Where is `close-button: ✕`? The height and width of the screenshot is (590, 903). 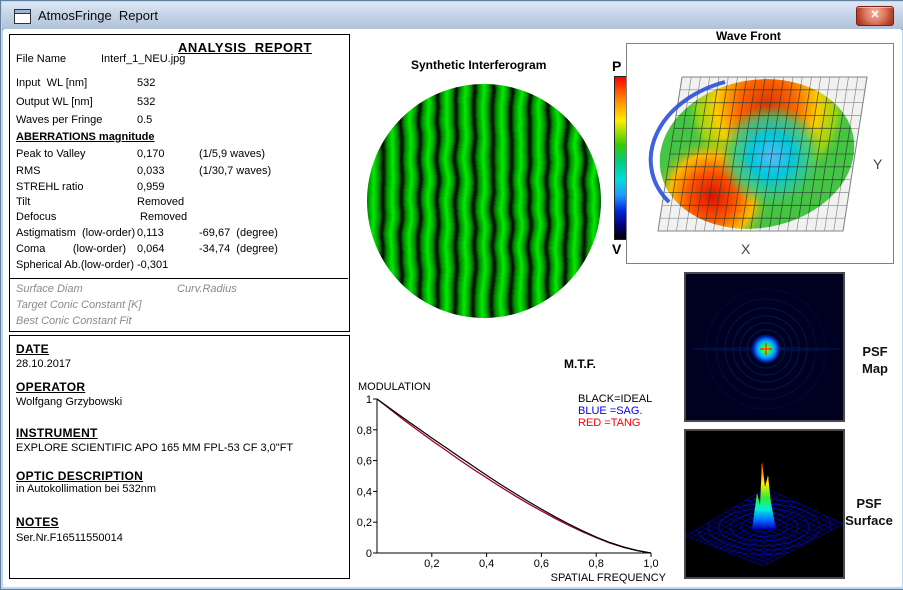
close-button: ✕ is located at coordinates (875, 16).